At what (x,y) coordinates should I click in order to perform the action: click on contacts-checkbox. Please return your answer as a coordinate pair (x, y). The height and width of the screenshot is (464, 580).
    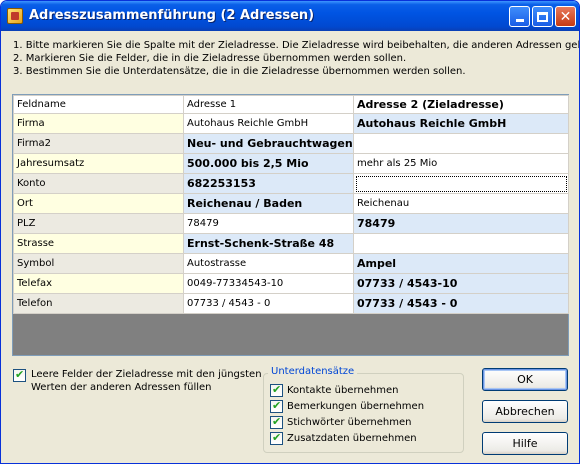
    Looking at the image, I should click on (276, 390).